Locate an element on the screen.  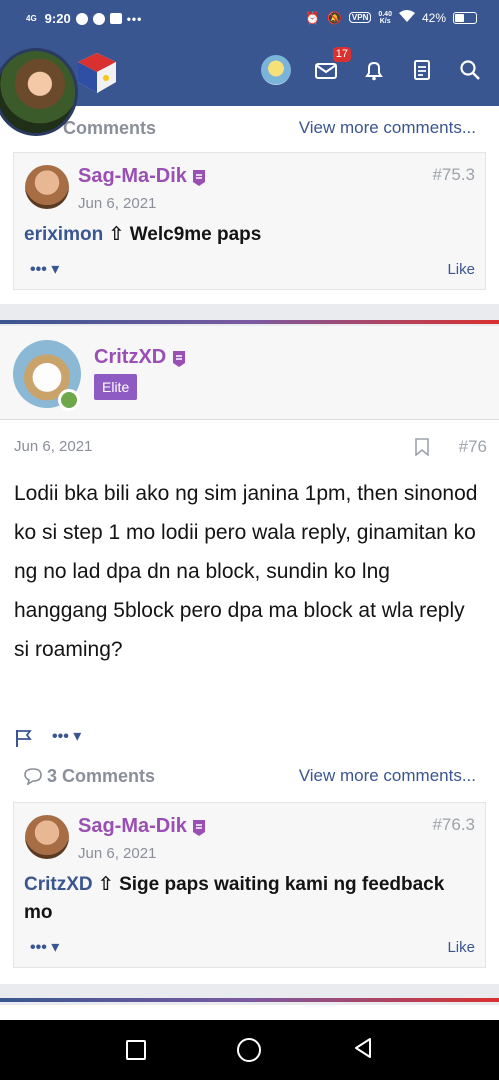
back-button is located at coordinates (363, 1050).